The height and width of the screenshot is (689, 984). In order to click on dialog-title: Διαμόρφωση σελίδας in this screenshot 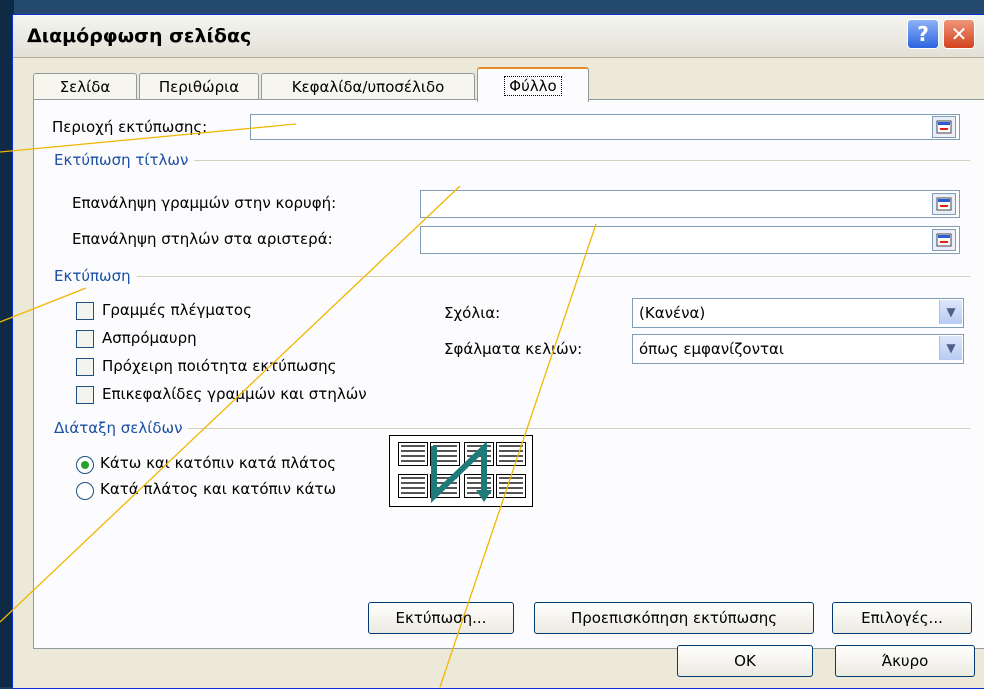, I will do `click(139, 36)`.